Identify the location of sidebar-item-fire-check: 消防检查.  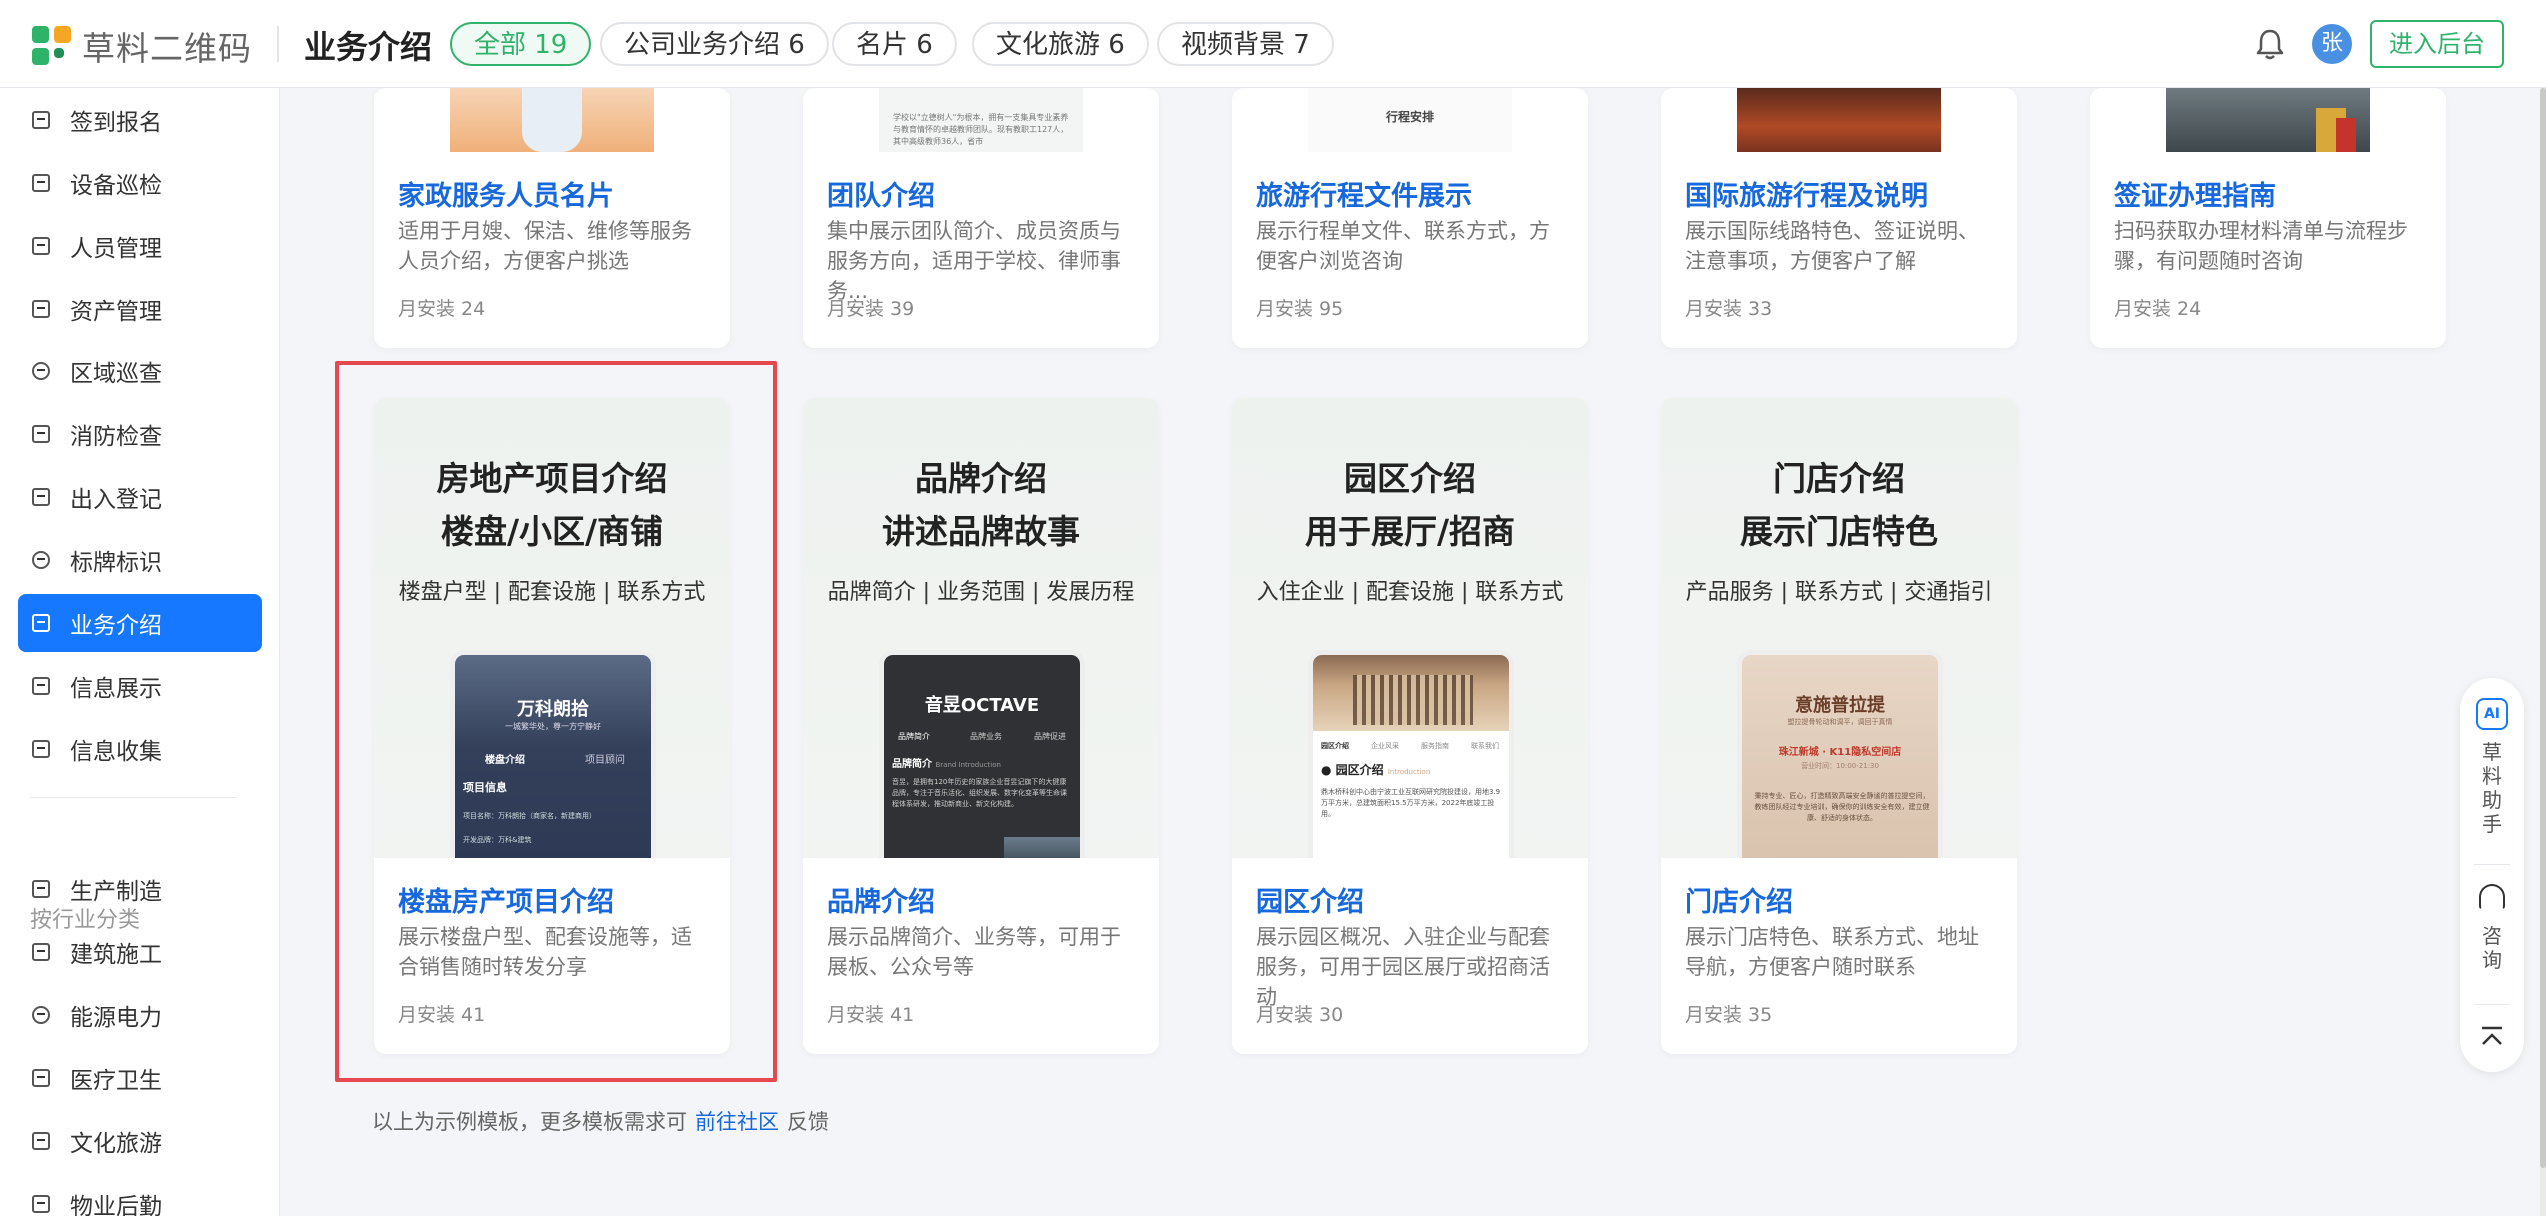
(140, 434).